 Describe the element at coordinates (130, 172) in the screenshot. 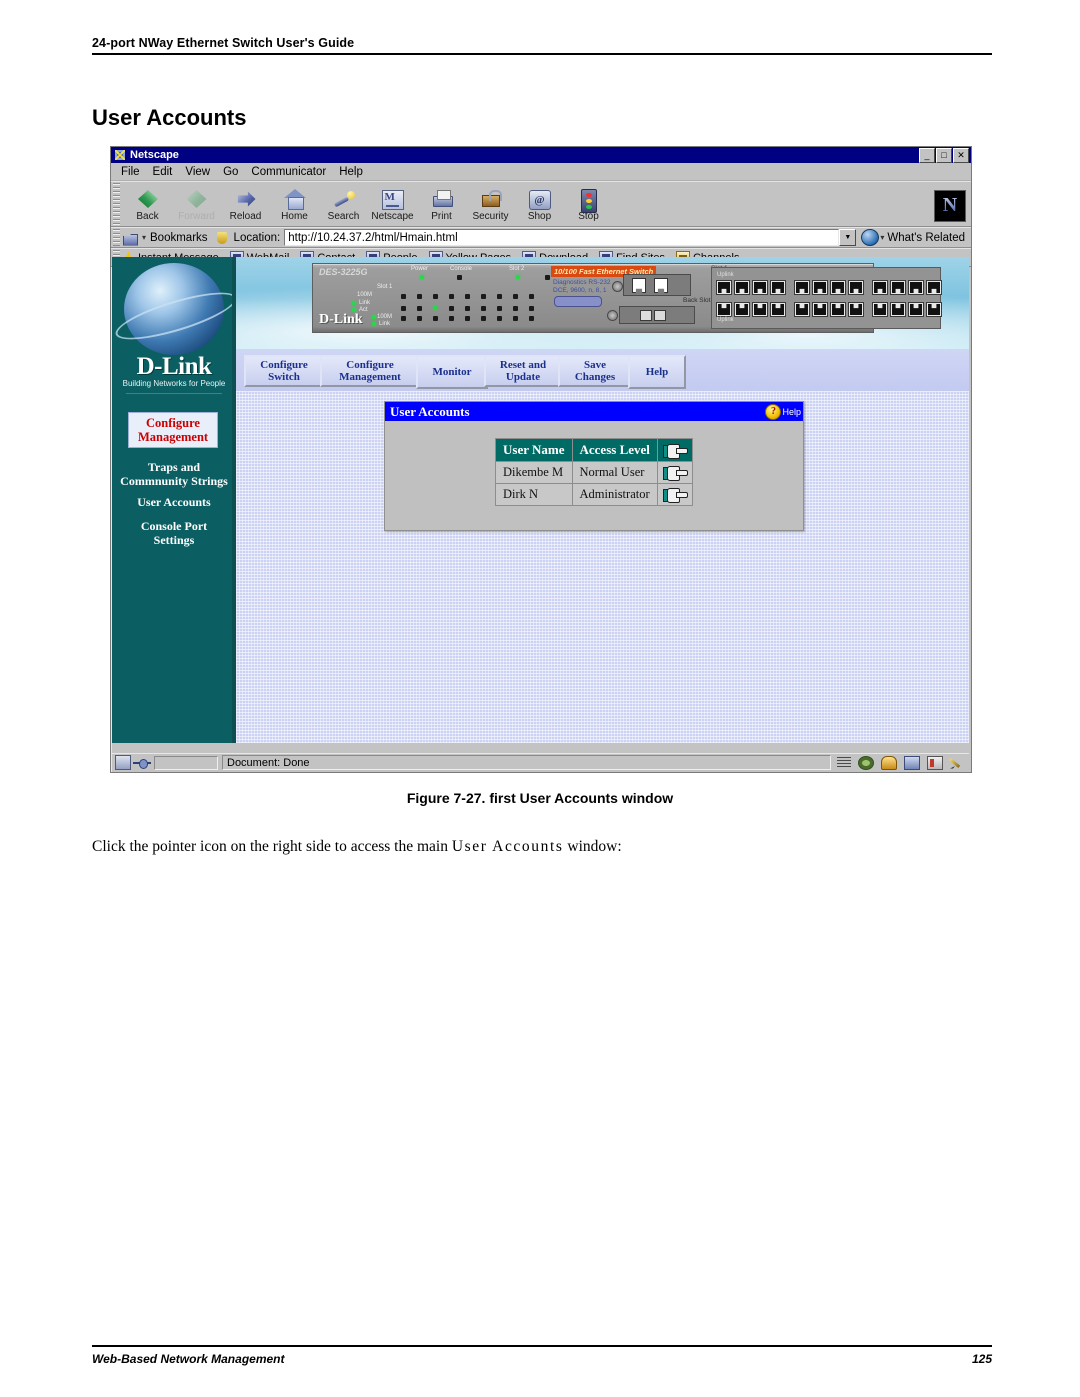

I see `menu-file: File` at that location.